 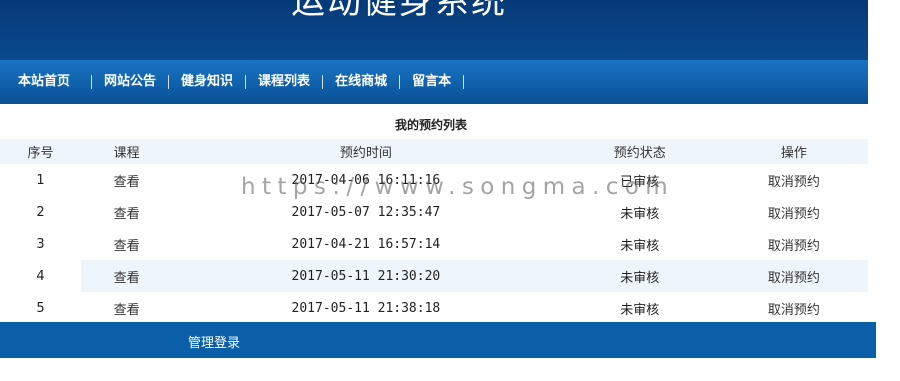 I want to click on table-row: 2 查看 2017-05-07 12:35:47 未审核 取消预约, so click(x=434, y=212).